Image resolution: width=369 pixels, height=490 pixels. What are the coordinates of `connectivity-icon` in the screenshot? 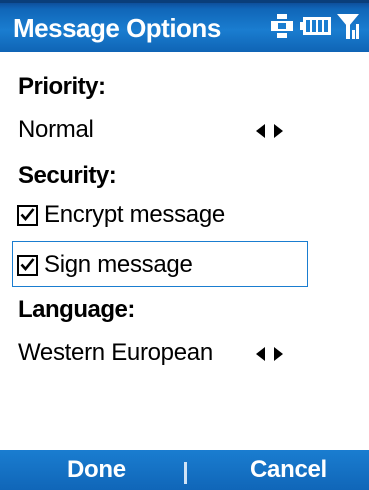 It's located at (282, 28).